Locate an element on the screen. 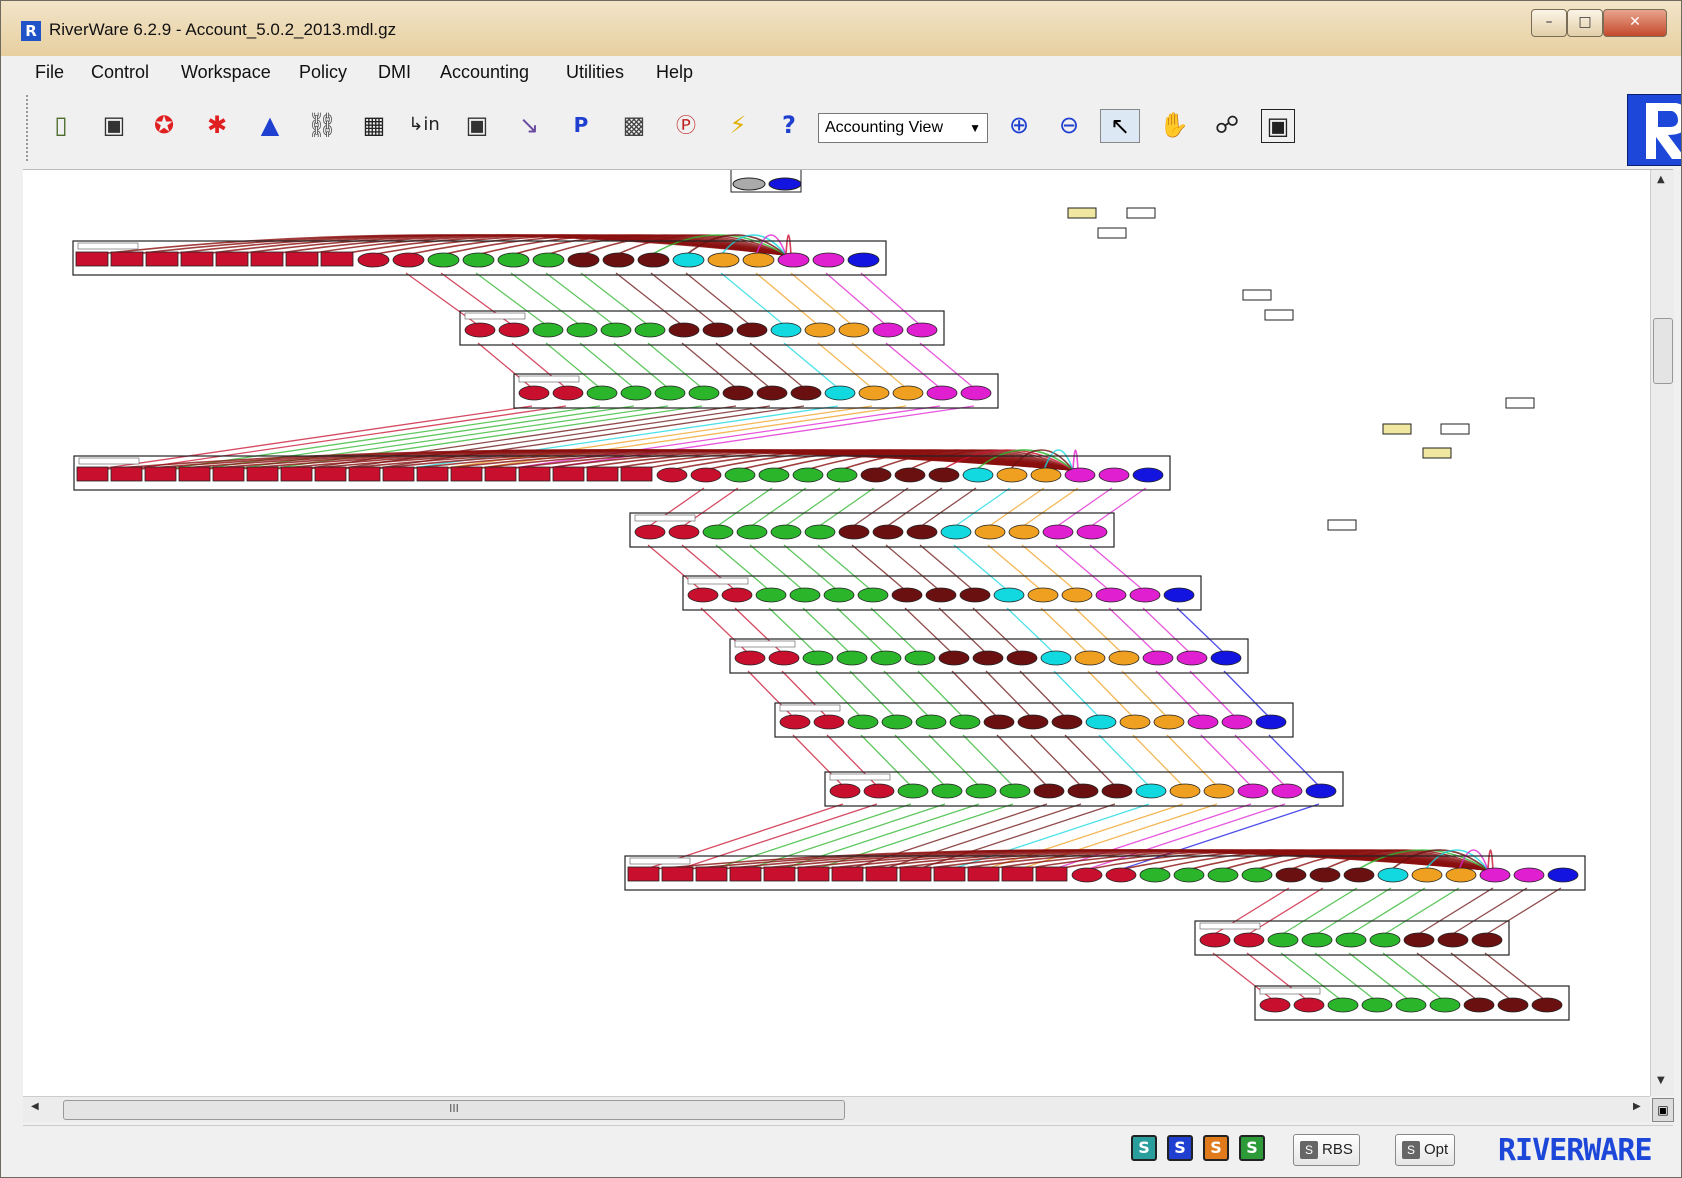 This screenshot has width=1682, height=1178. triangle-icon: ▲ is located at coordinates (270, 125).